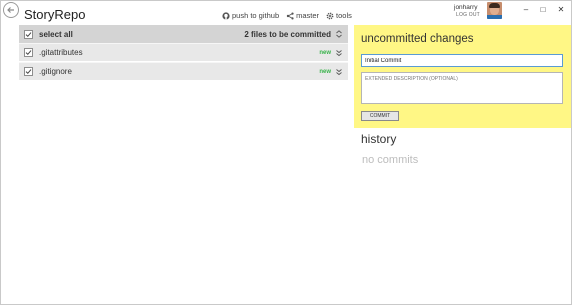  Describe the element at coordinates (287, 34) in the screenshot. I see `files-count: 2 files to be committed` at that location.